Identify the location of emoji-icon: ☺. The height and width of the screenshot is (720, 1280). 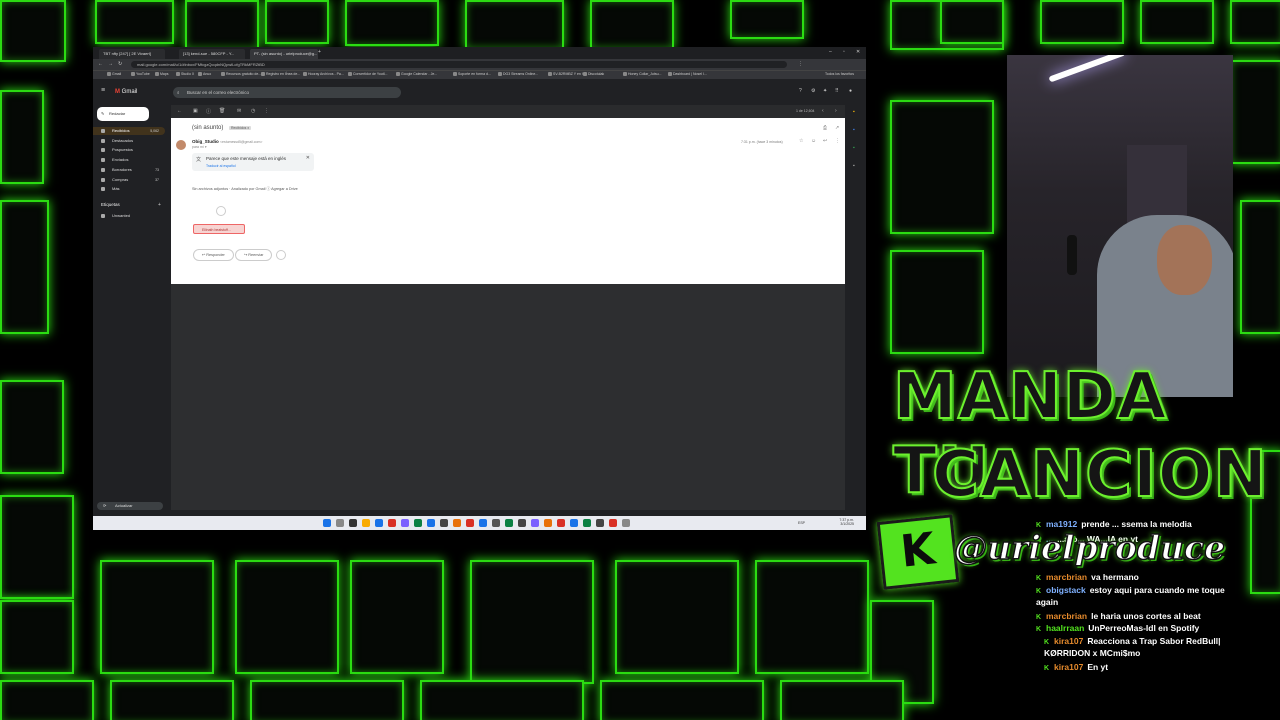
(813, 141).